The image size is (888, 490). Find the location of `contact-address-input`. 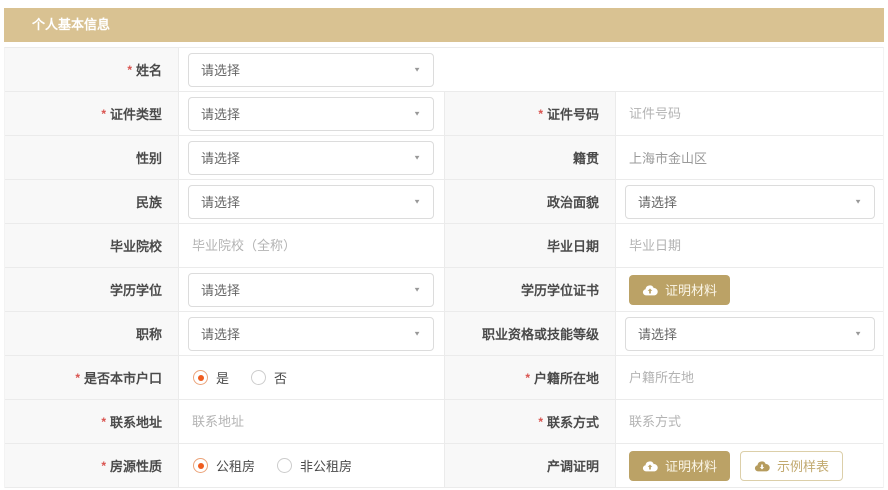

contact-address-input is located at coordinates (303, 421).